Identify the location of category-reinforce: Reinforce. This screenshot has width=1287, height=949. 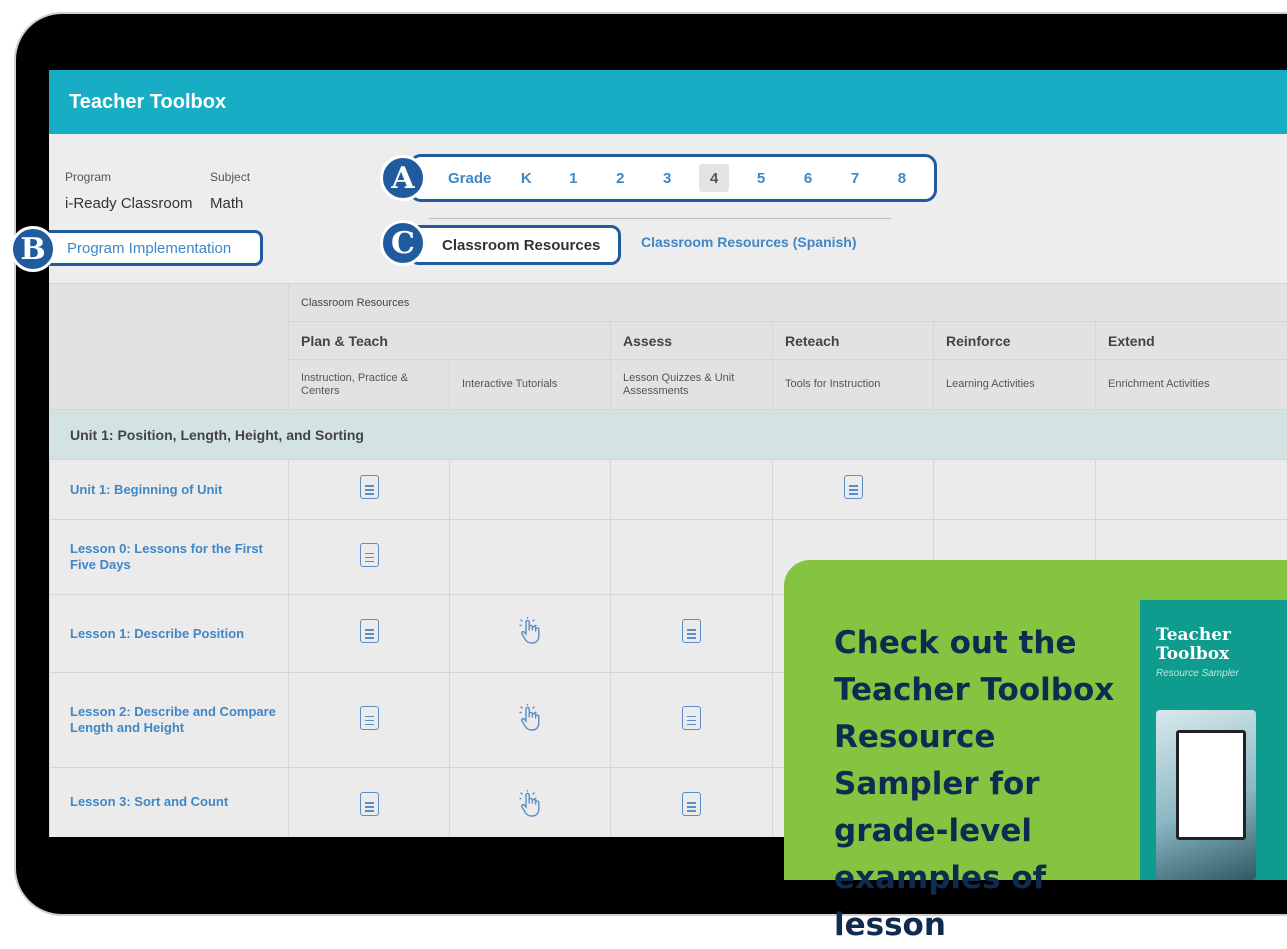
(1015, 341).